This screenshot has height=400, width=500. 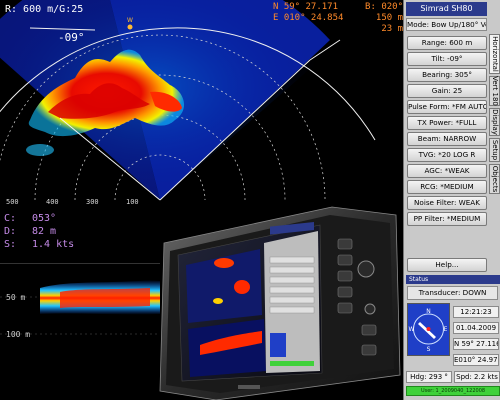 I want to click on cursor-distance: 150 m, so click(x=389, y=18).